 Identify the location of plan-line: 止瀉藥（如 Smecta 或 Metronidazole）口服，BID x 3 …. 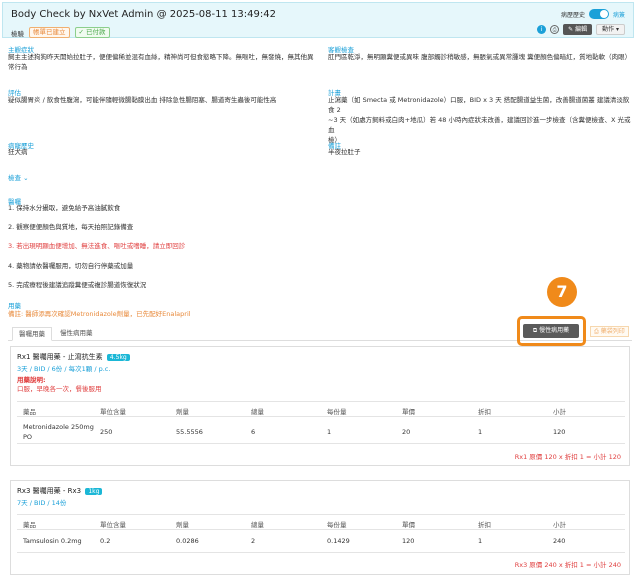
(479, 105).